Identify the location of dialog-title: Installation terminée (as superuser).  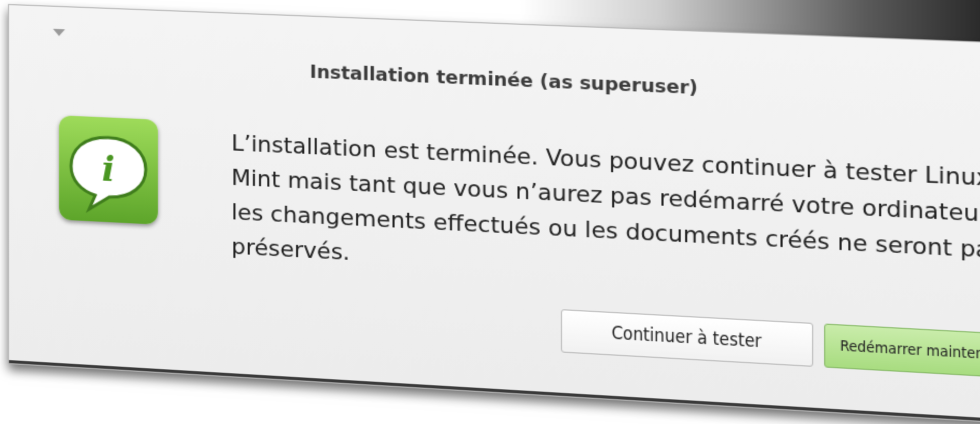
(503, 80).